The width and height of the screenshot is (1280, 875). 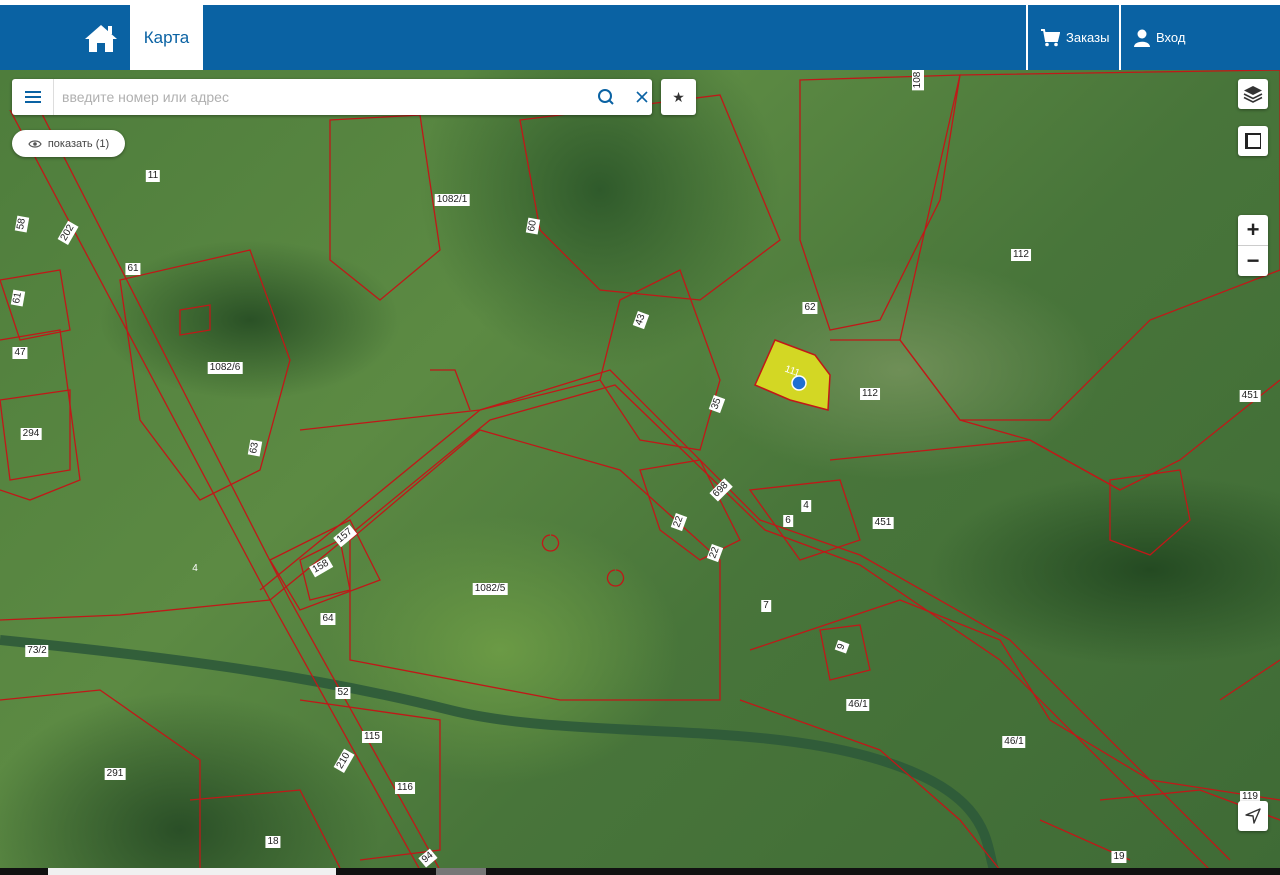 What do you see at coordinates (640, 35) in the screenshot?
I see `top-navigation-bar: Карта Заказы Вход` at bounding box center [640, 35].